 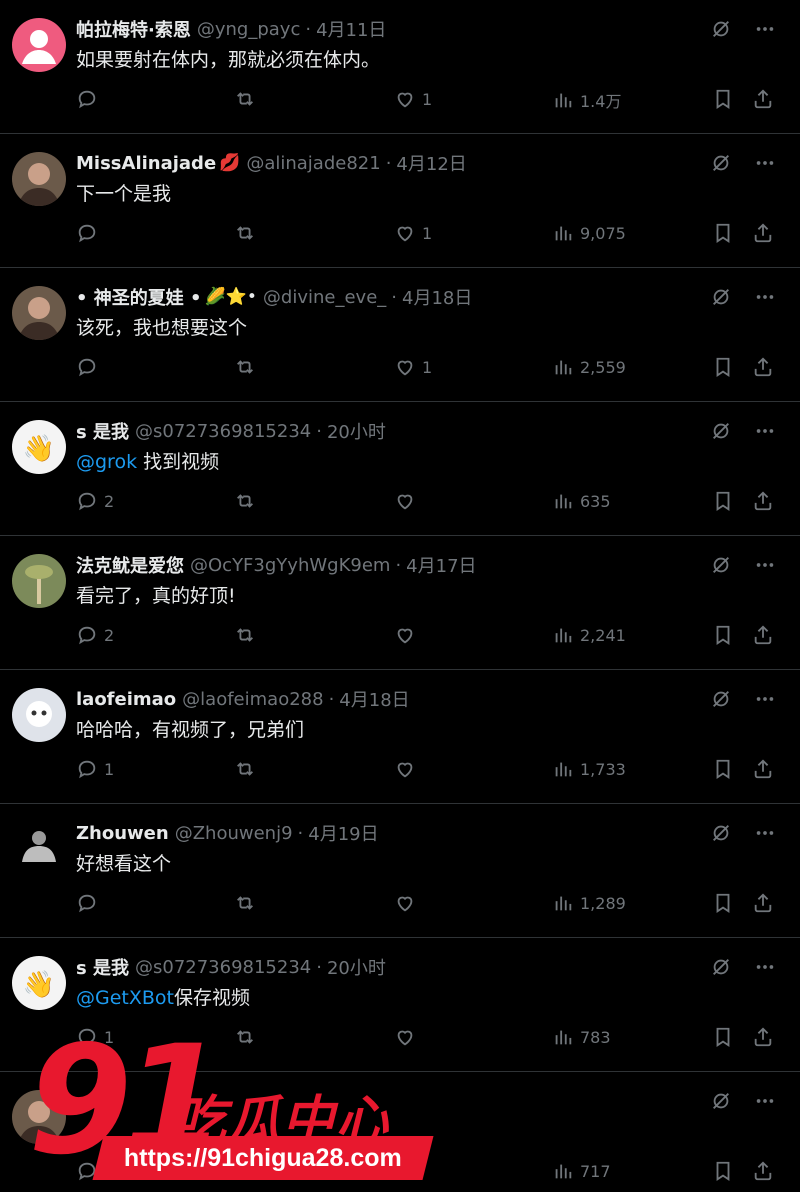 I want to click on views-button: 2,241, so click(x=589, y=635).